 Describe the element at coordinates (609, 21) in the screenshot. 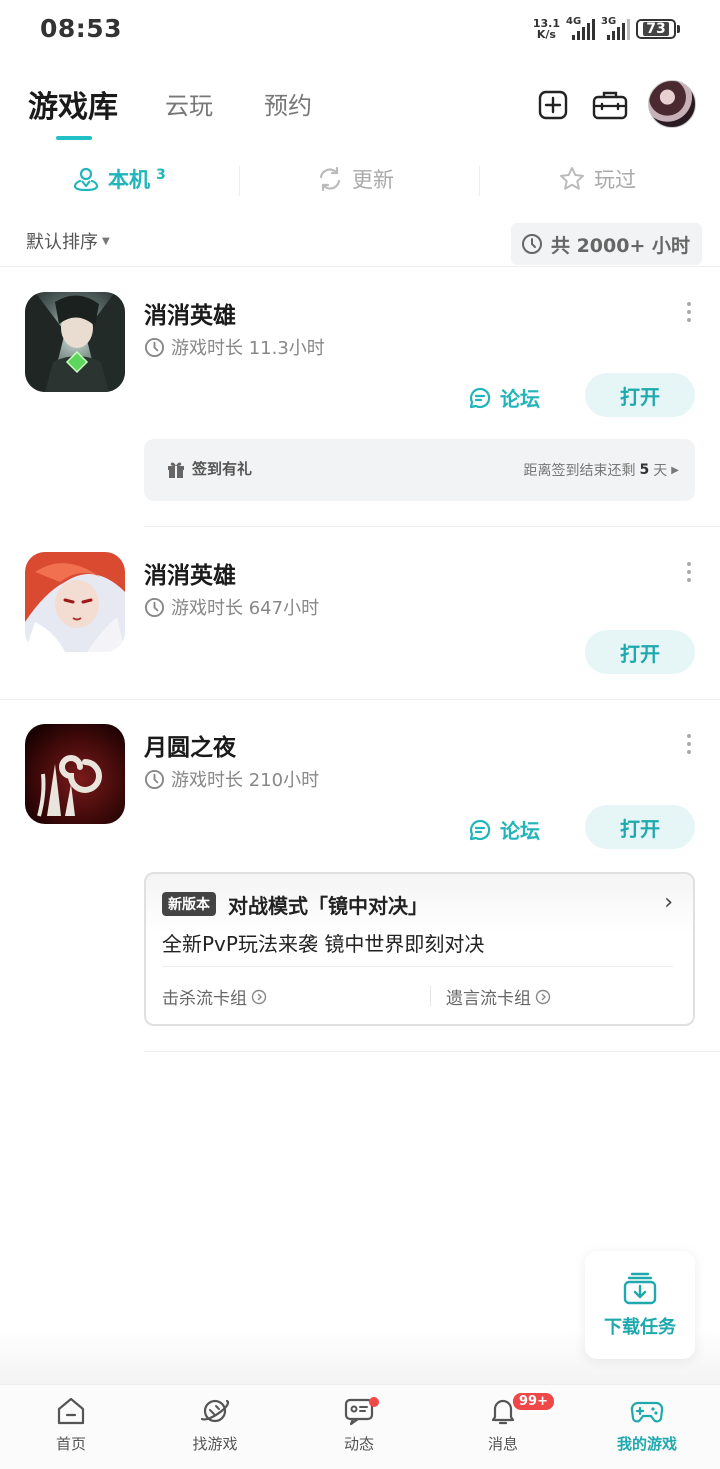

I see `sim2-label: 3G` at that location.